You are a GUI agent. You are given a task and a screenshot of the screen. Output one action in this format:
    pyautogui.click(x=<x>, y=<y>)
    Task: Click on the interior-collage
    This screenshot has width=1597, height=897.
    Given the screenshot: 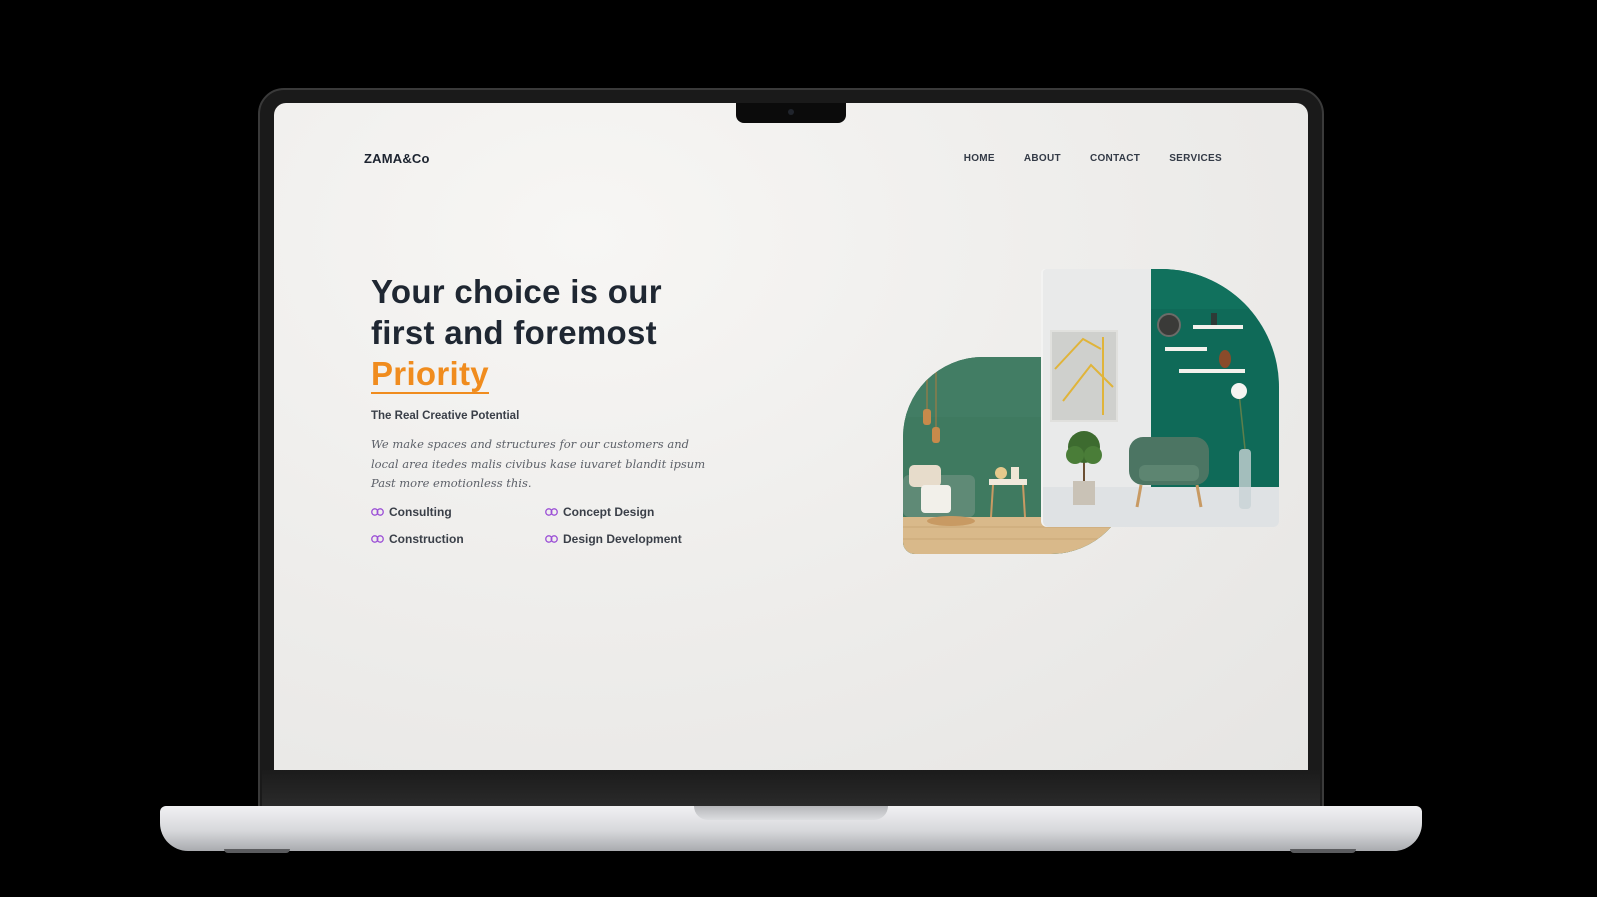 What is the action you would take?
    pyautogui.click(x=1091, y=411)
    